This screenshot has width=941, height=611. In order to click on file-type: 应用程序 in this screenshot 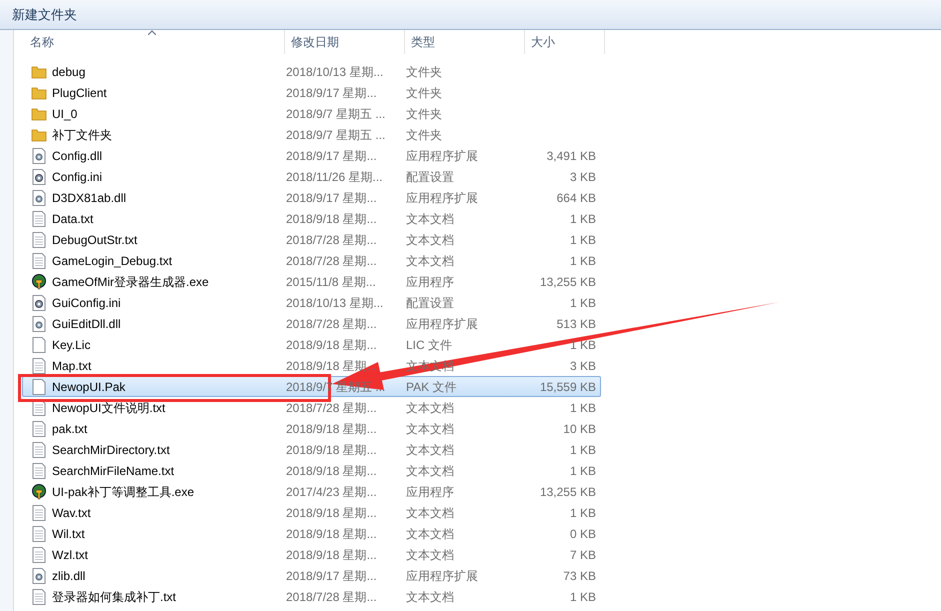, I will do `click(430, 281)`.